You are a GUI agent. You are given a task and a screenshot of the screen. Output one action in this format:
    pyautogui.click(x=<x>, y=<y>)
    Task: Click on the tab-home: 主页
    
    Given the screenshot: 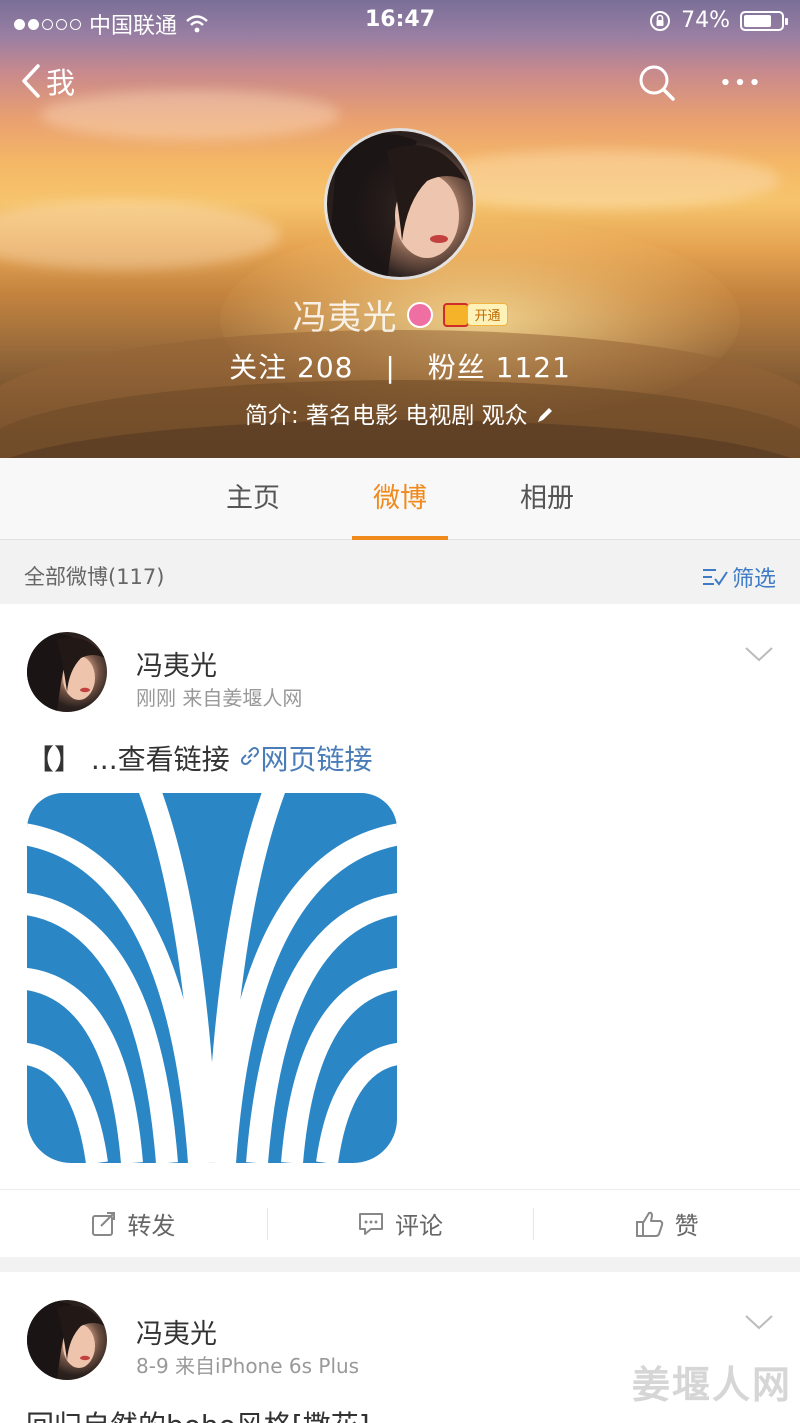 What is the action you would take?
    pyautogui.click(x=253, y=499)
    